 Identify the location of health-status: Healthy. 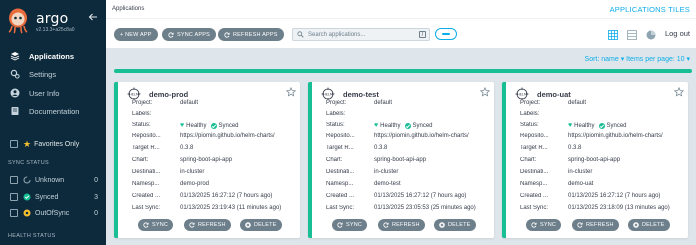
(584, 125).